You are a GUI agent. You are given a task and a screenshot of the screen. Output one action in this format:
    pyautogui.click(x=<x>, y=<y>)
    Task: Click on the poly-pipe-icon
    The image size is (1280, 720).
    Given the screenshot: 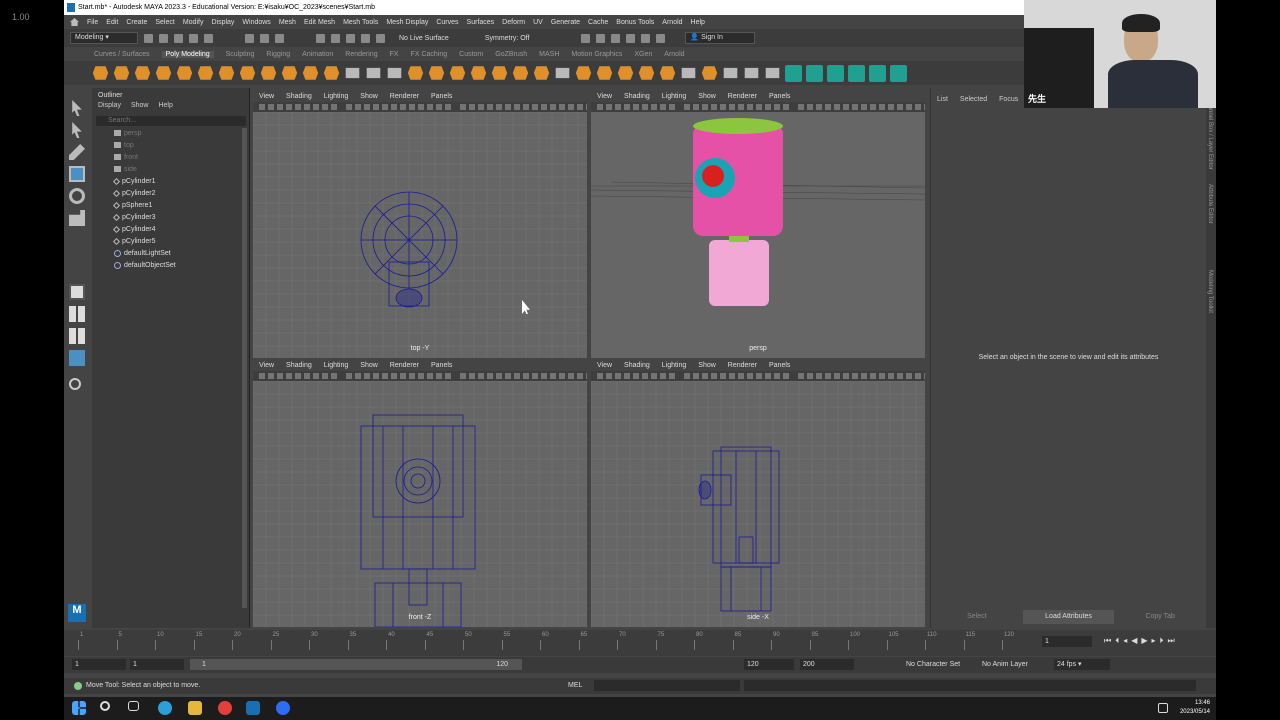 What is the action you would take?
    pyautogui.click(x=289, y=73)
    